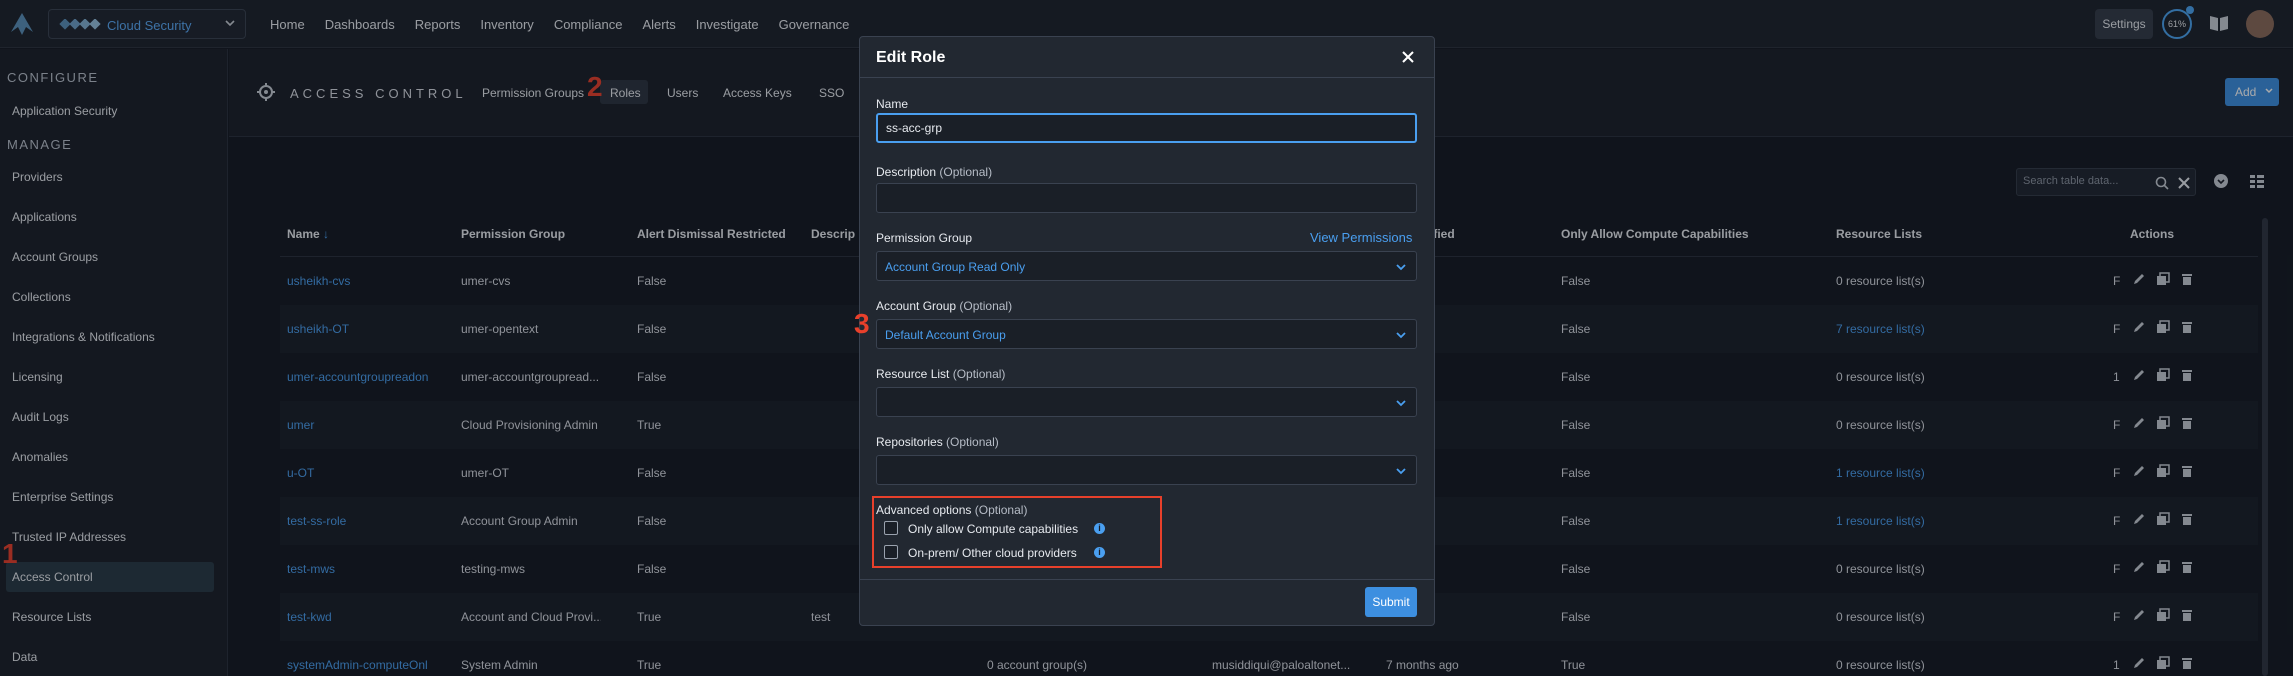  Describe the element at coordinates (1146, 402) in the screenshot. I see `resource-list-select` at that location.